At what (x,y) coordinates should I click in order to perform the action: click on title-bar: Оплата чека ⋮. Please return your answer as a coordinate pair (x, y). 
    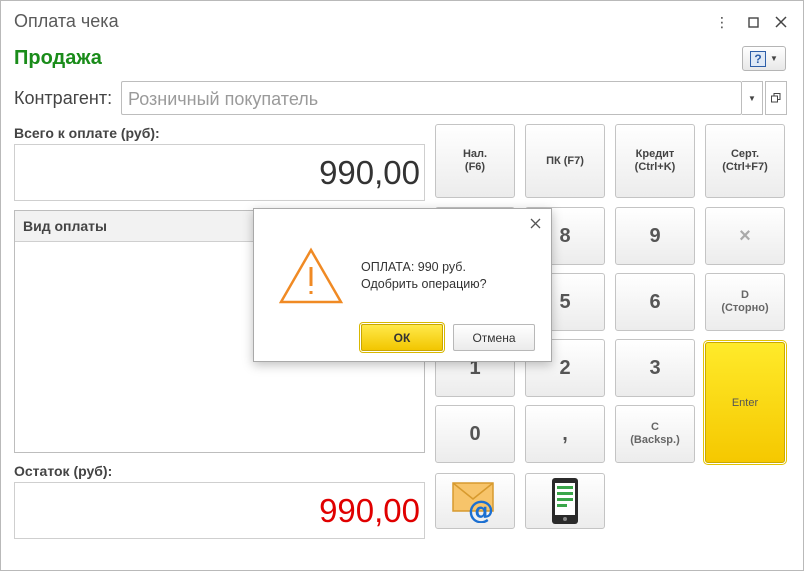
    Looking at the image, I should click on (402, 21).